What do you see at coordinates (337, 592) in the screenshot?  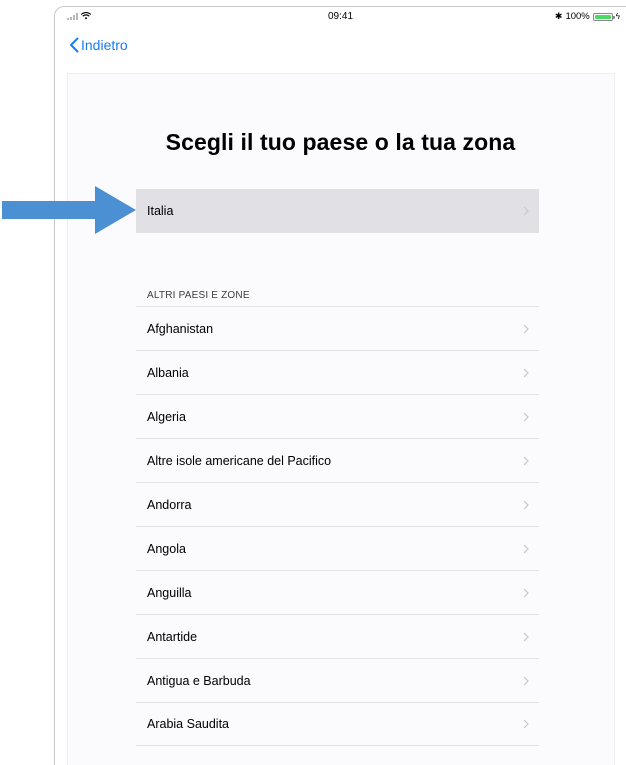 I see `list-item: Anguilla` at bounding box center [337, 592].